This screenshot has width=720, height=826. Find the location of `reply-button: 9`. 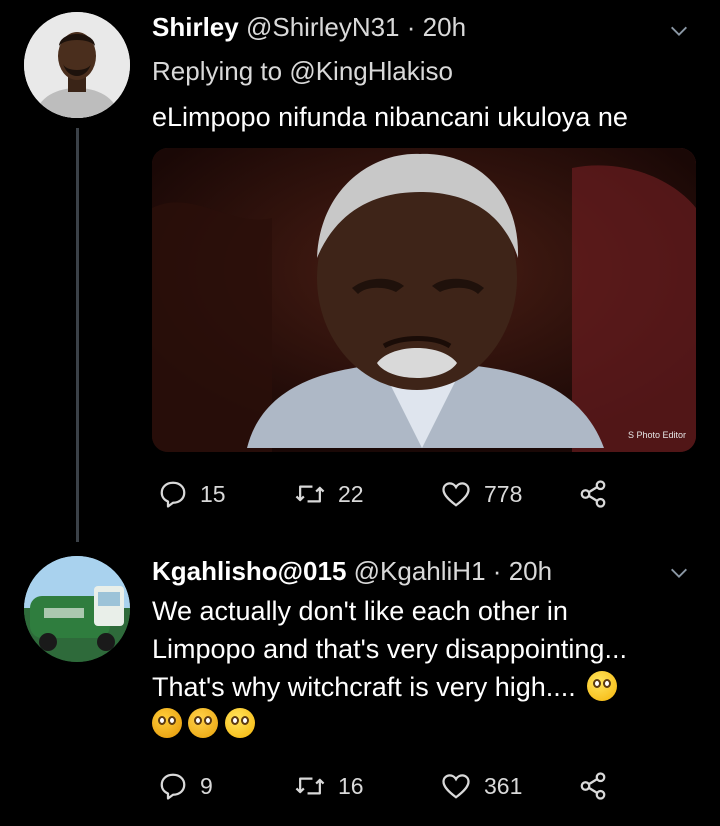

reply-button: 9 is located at coordinates (185, 786).